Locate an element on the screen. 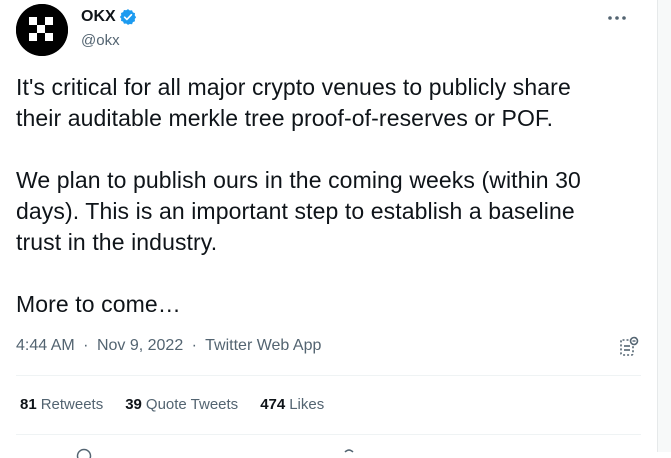  display-name-row: OKX is located at coordinates (109, 17).